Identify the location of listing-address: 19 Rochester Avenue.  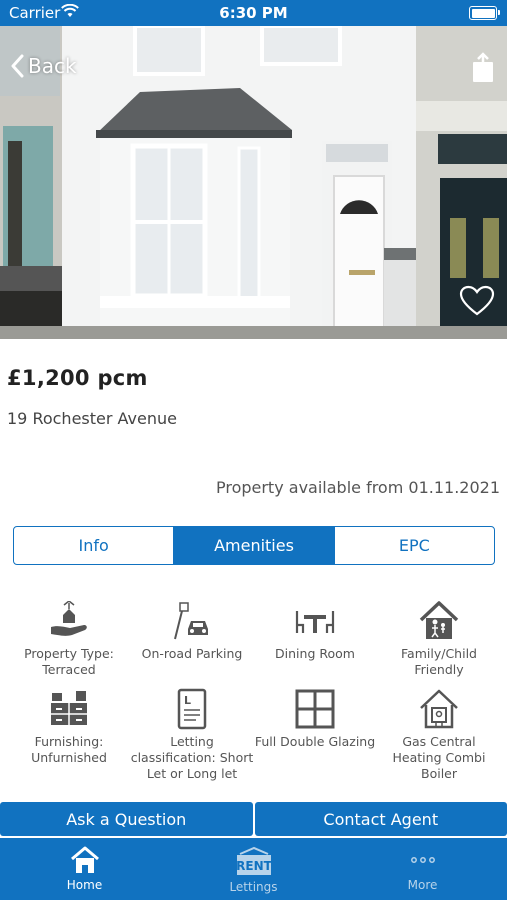
(92, 418).